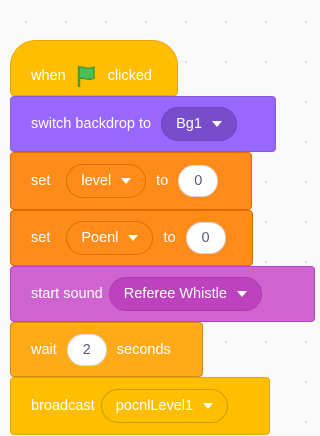 The width and height of the screenshot is (320, 436). Describe the element at coordinates (91, 124) in the screenshot. I see `switch-backdrop-label: switch backdrop to` at that location.